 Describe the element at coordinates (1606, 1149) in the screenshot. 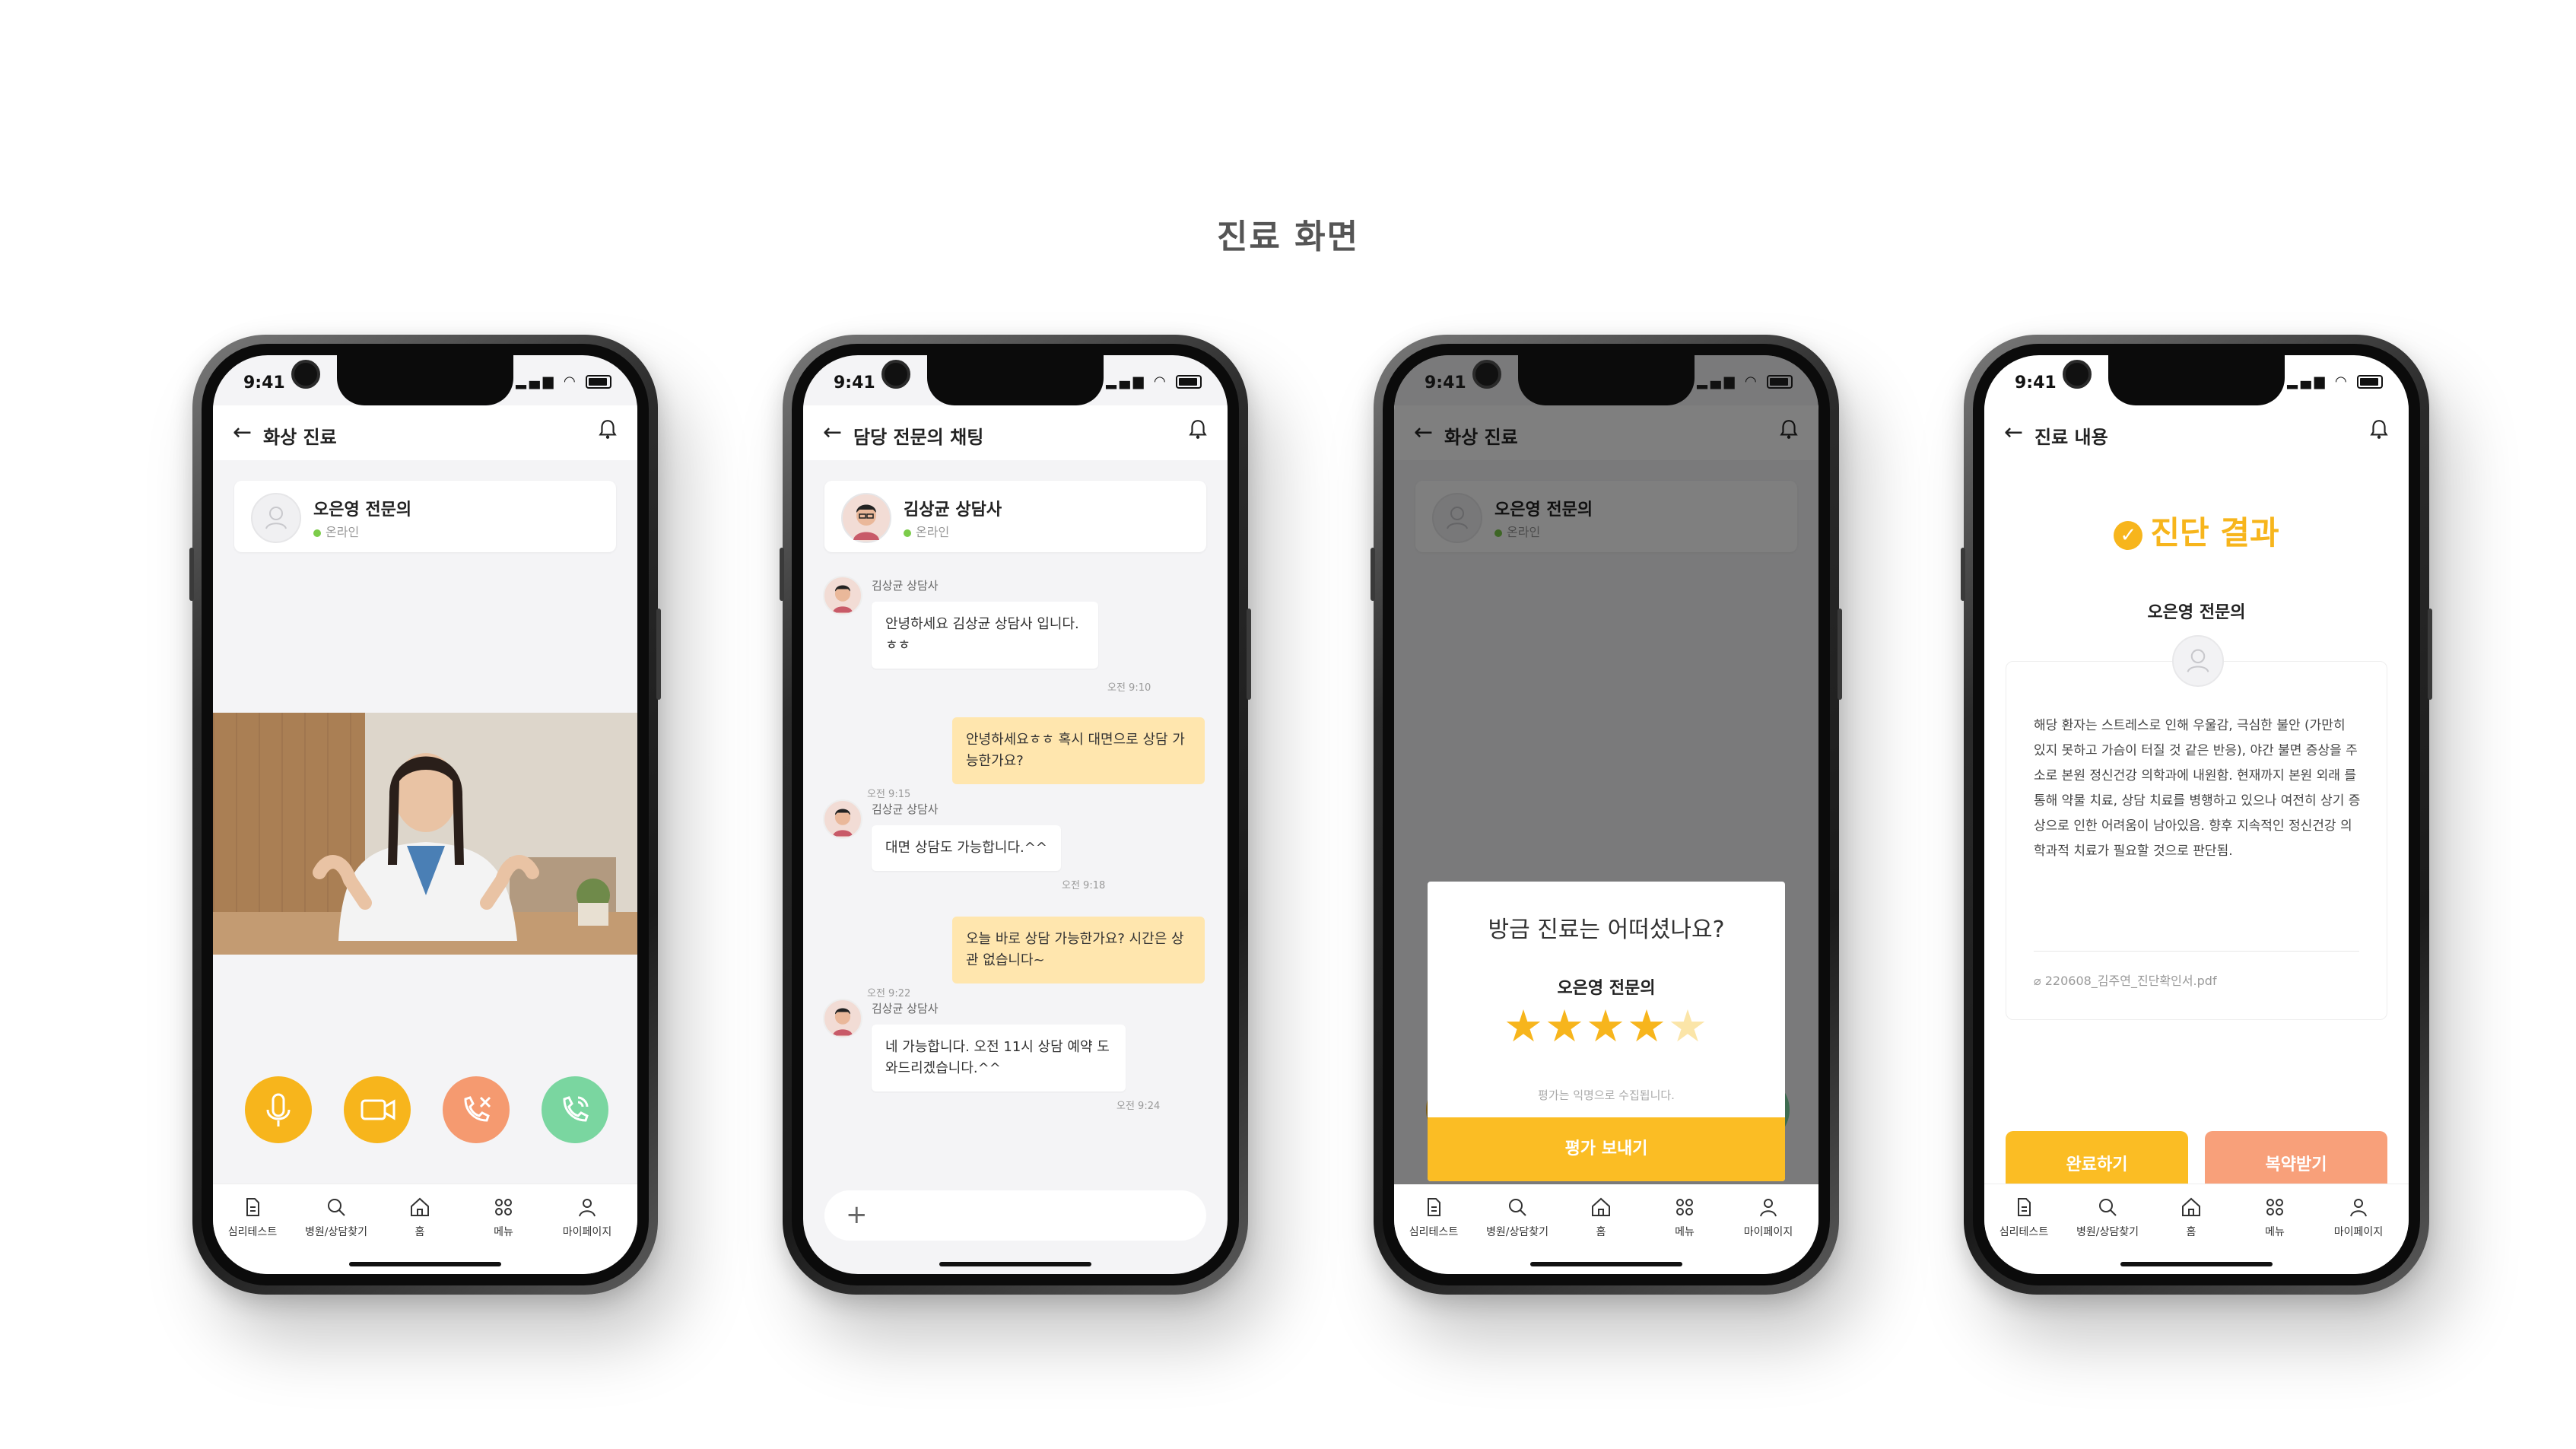

I see `submit-rating-button: 평가 보내기` at that location.